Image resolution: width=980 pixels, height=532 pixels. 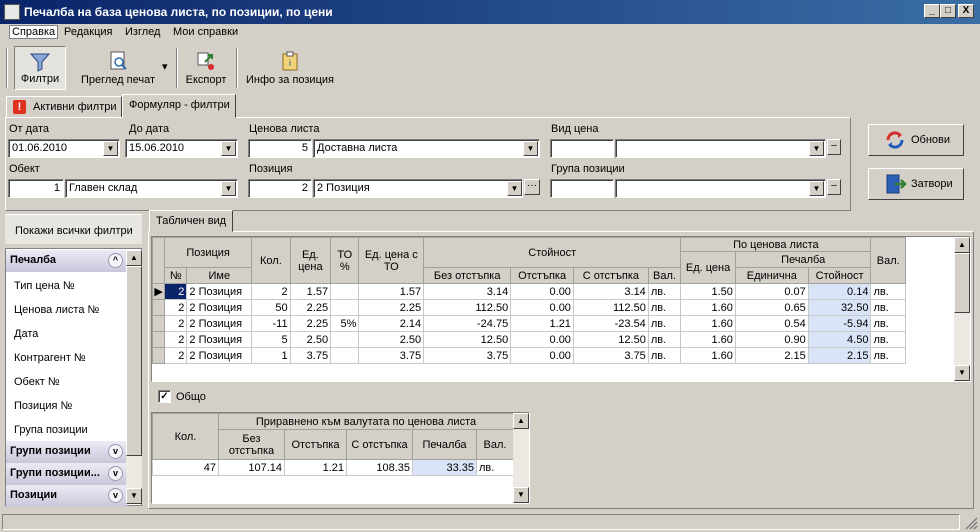 I want to click on print-preview-dropdown: ▾, so click(x=165, y=66).